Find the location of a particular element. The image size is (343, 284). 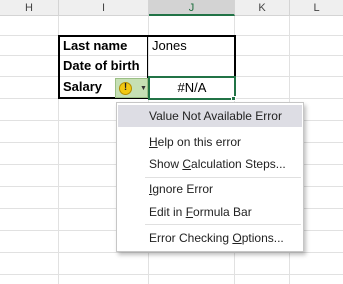

cell-salary-value: #N/A is located at coordinates (192, 87).